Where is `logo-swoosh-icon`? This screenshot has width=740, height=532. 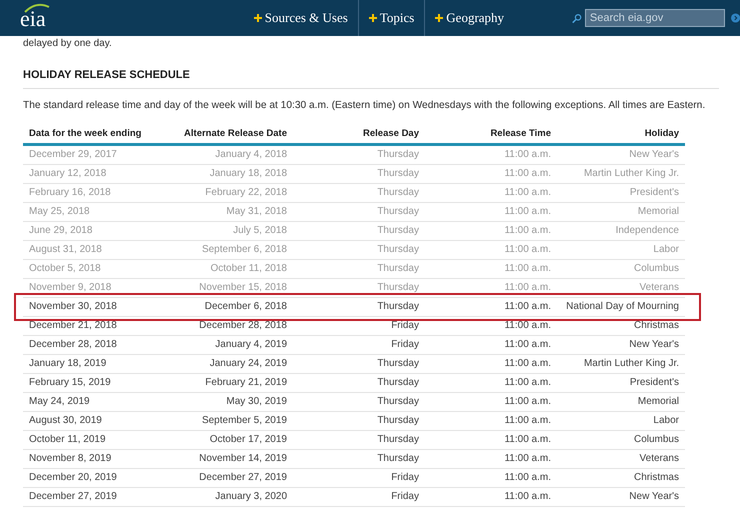
logo-swoosh-icon is located at coordinates (37, 8).